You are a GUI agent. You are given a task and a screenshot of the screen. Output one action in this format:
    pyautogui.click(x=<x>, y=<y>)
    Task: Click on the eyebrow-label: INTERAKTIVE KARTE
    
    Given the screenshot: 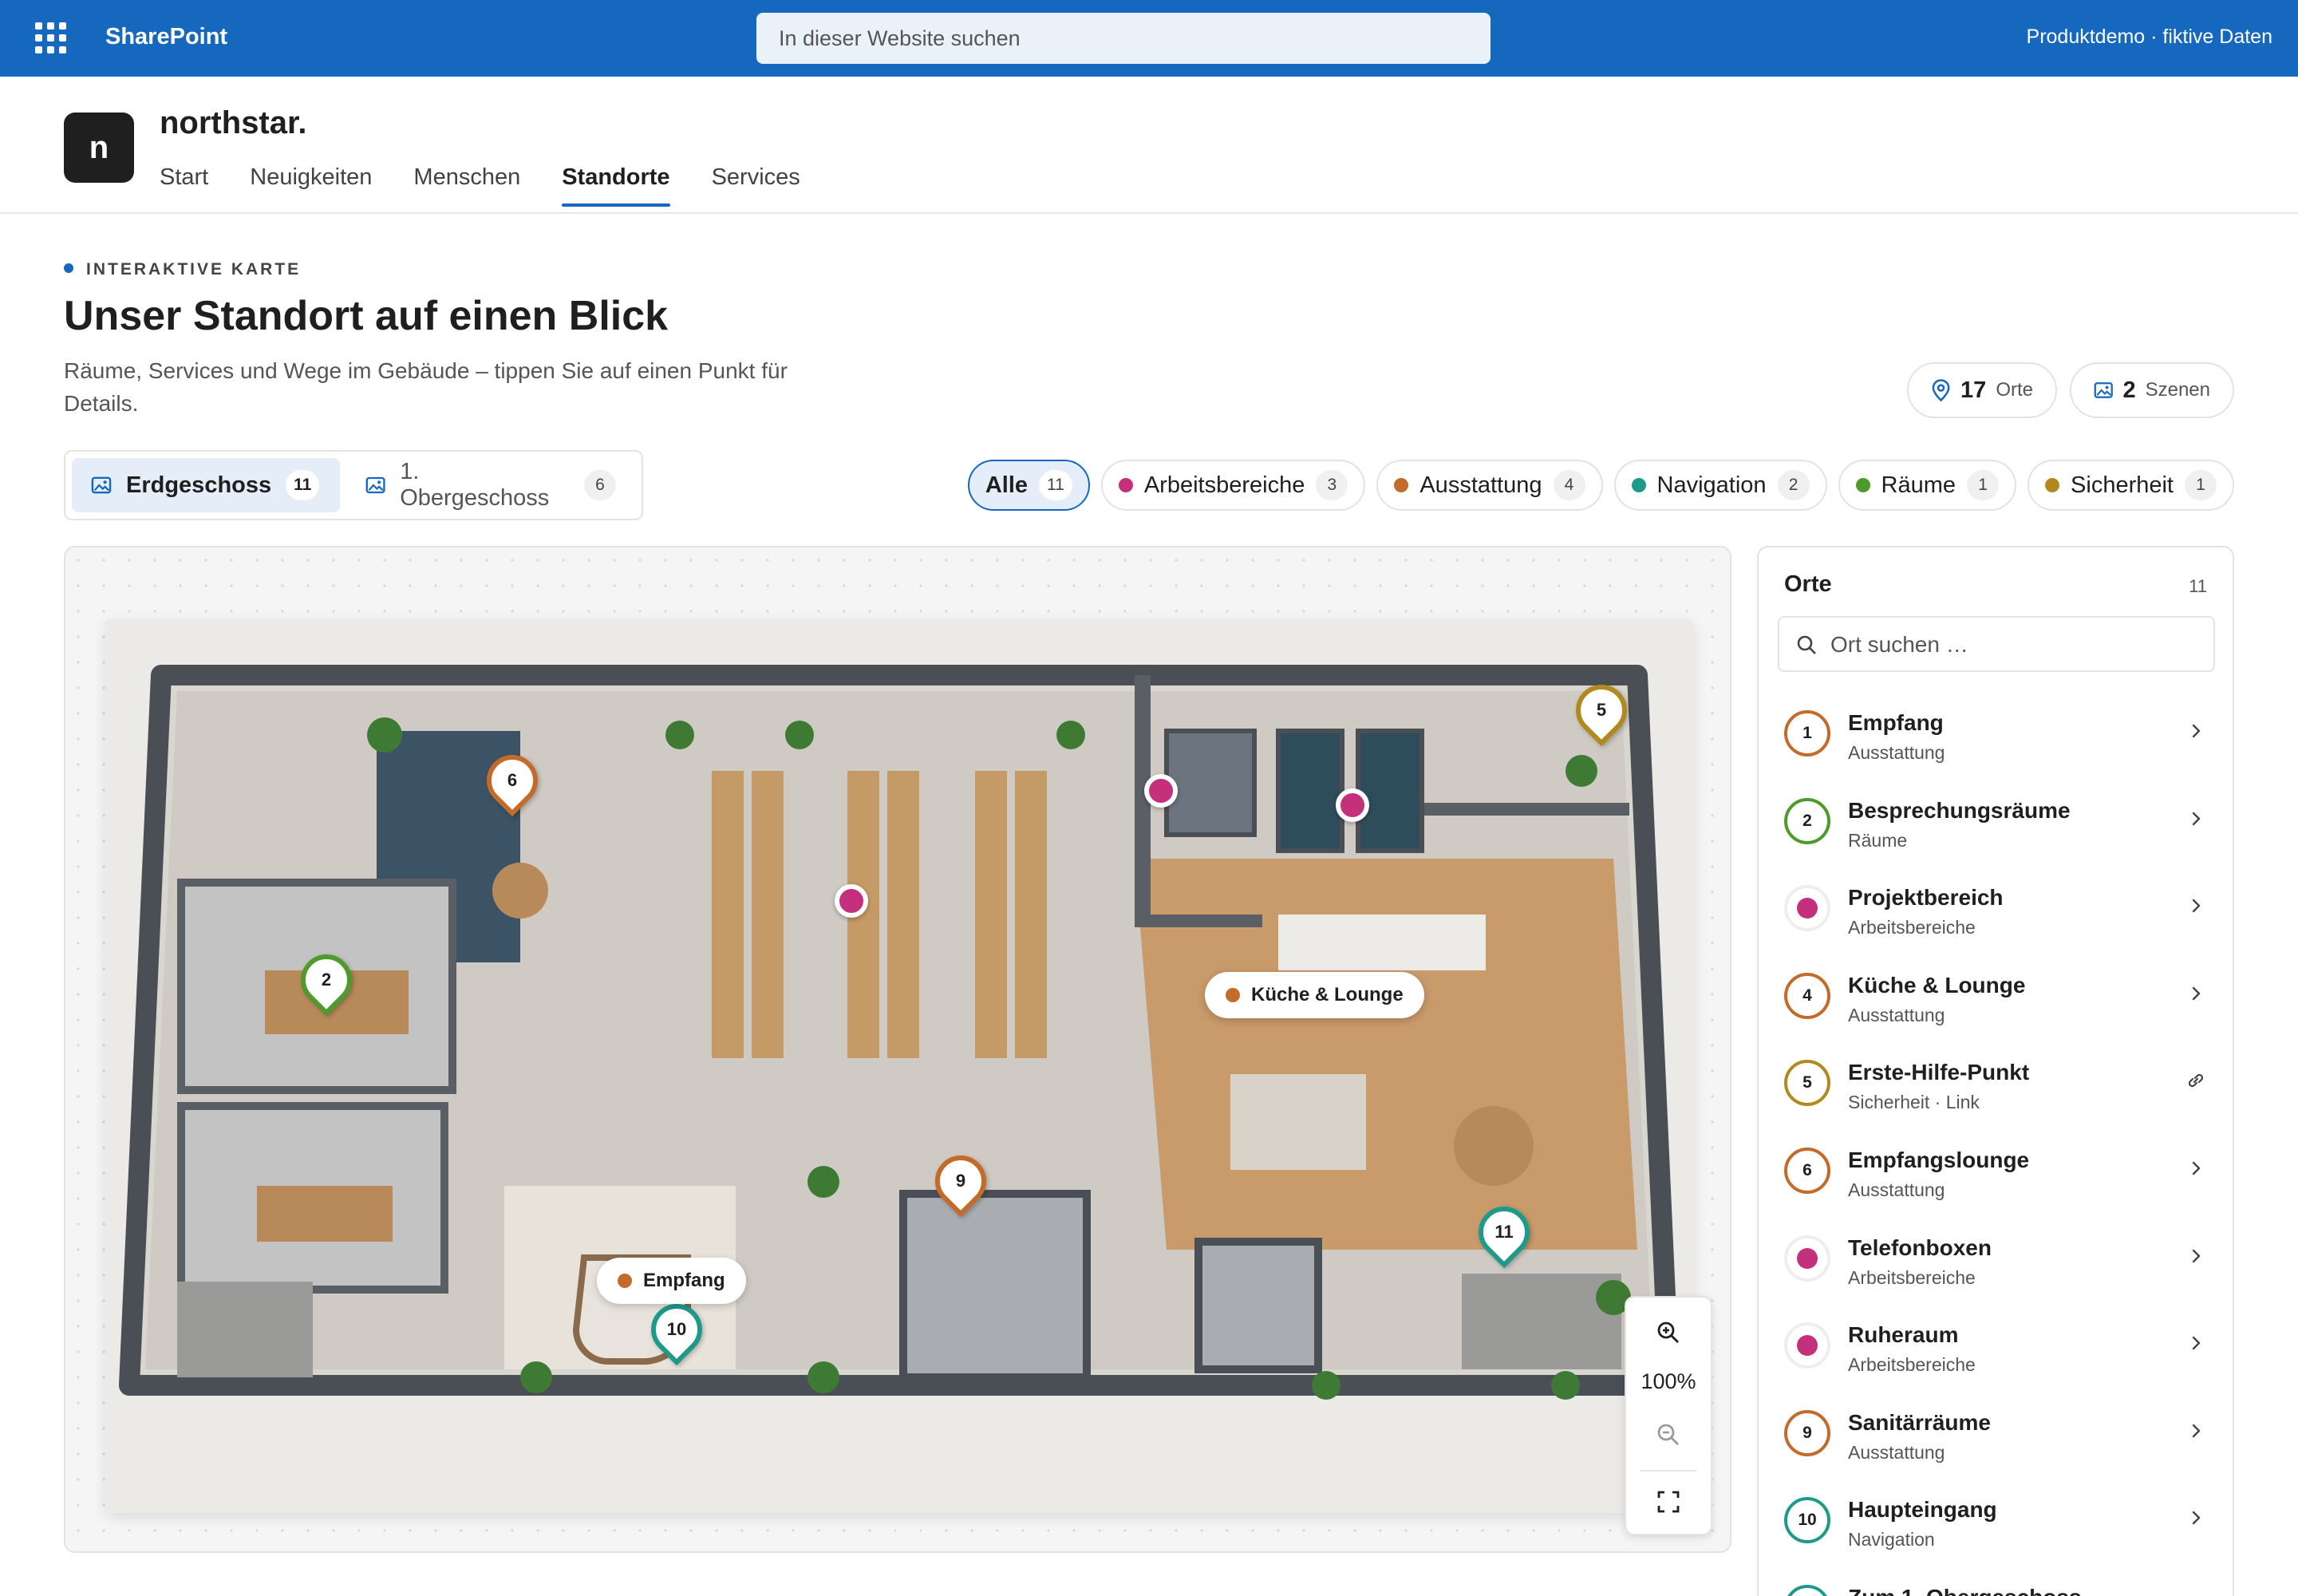 What is the action you would take?
    pyautogui.click(x=183, y=269)
    